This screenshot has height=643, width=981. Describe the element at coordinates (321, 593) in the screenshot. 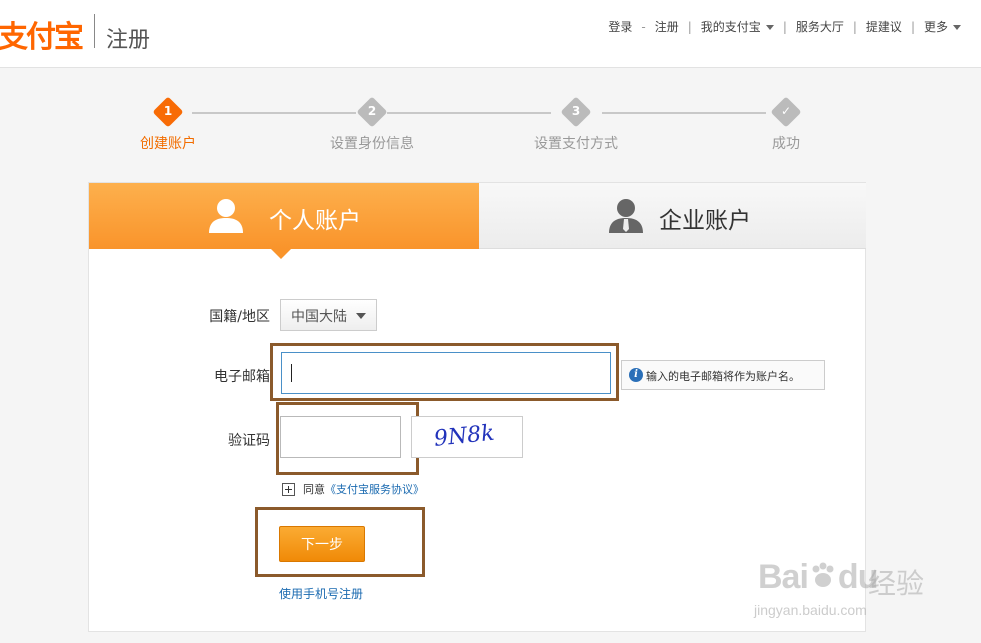

I see `mobile-register-link: 使用手机号注册` at that location.